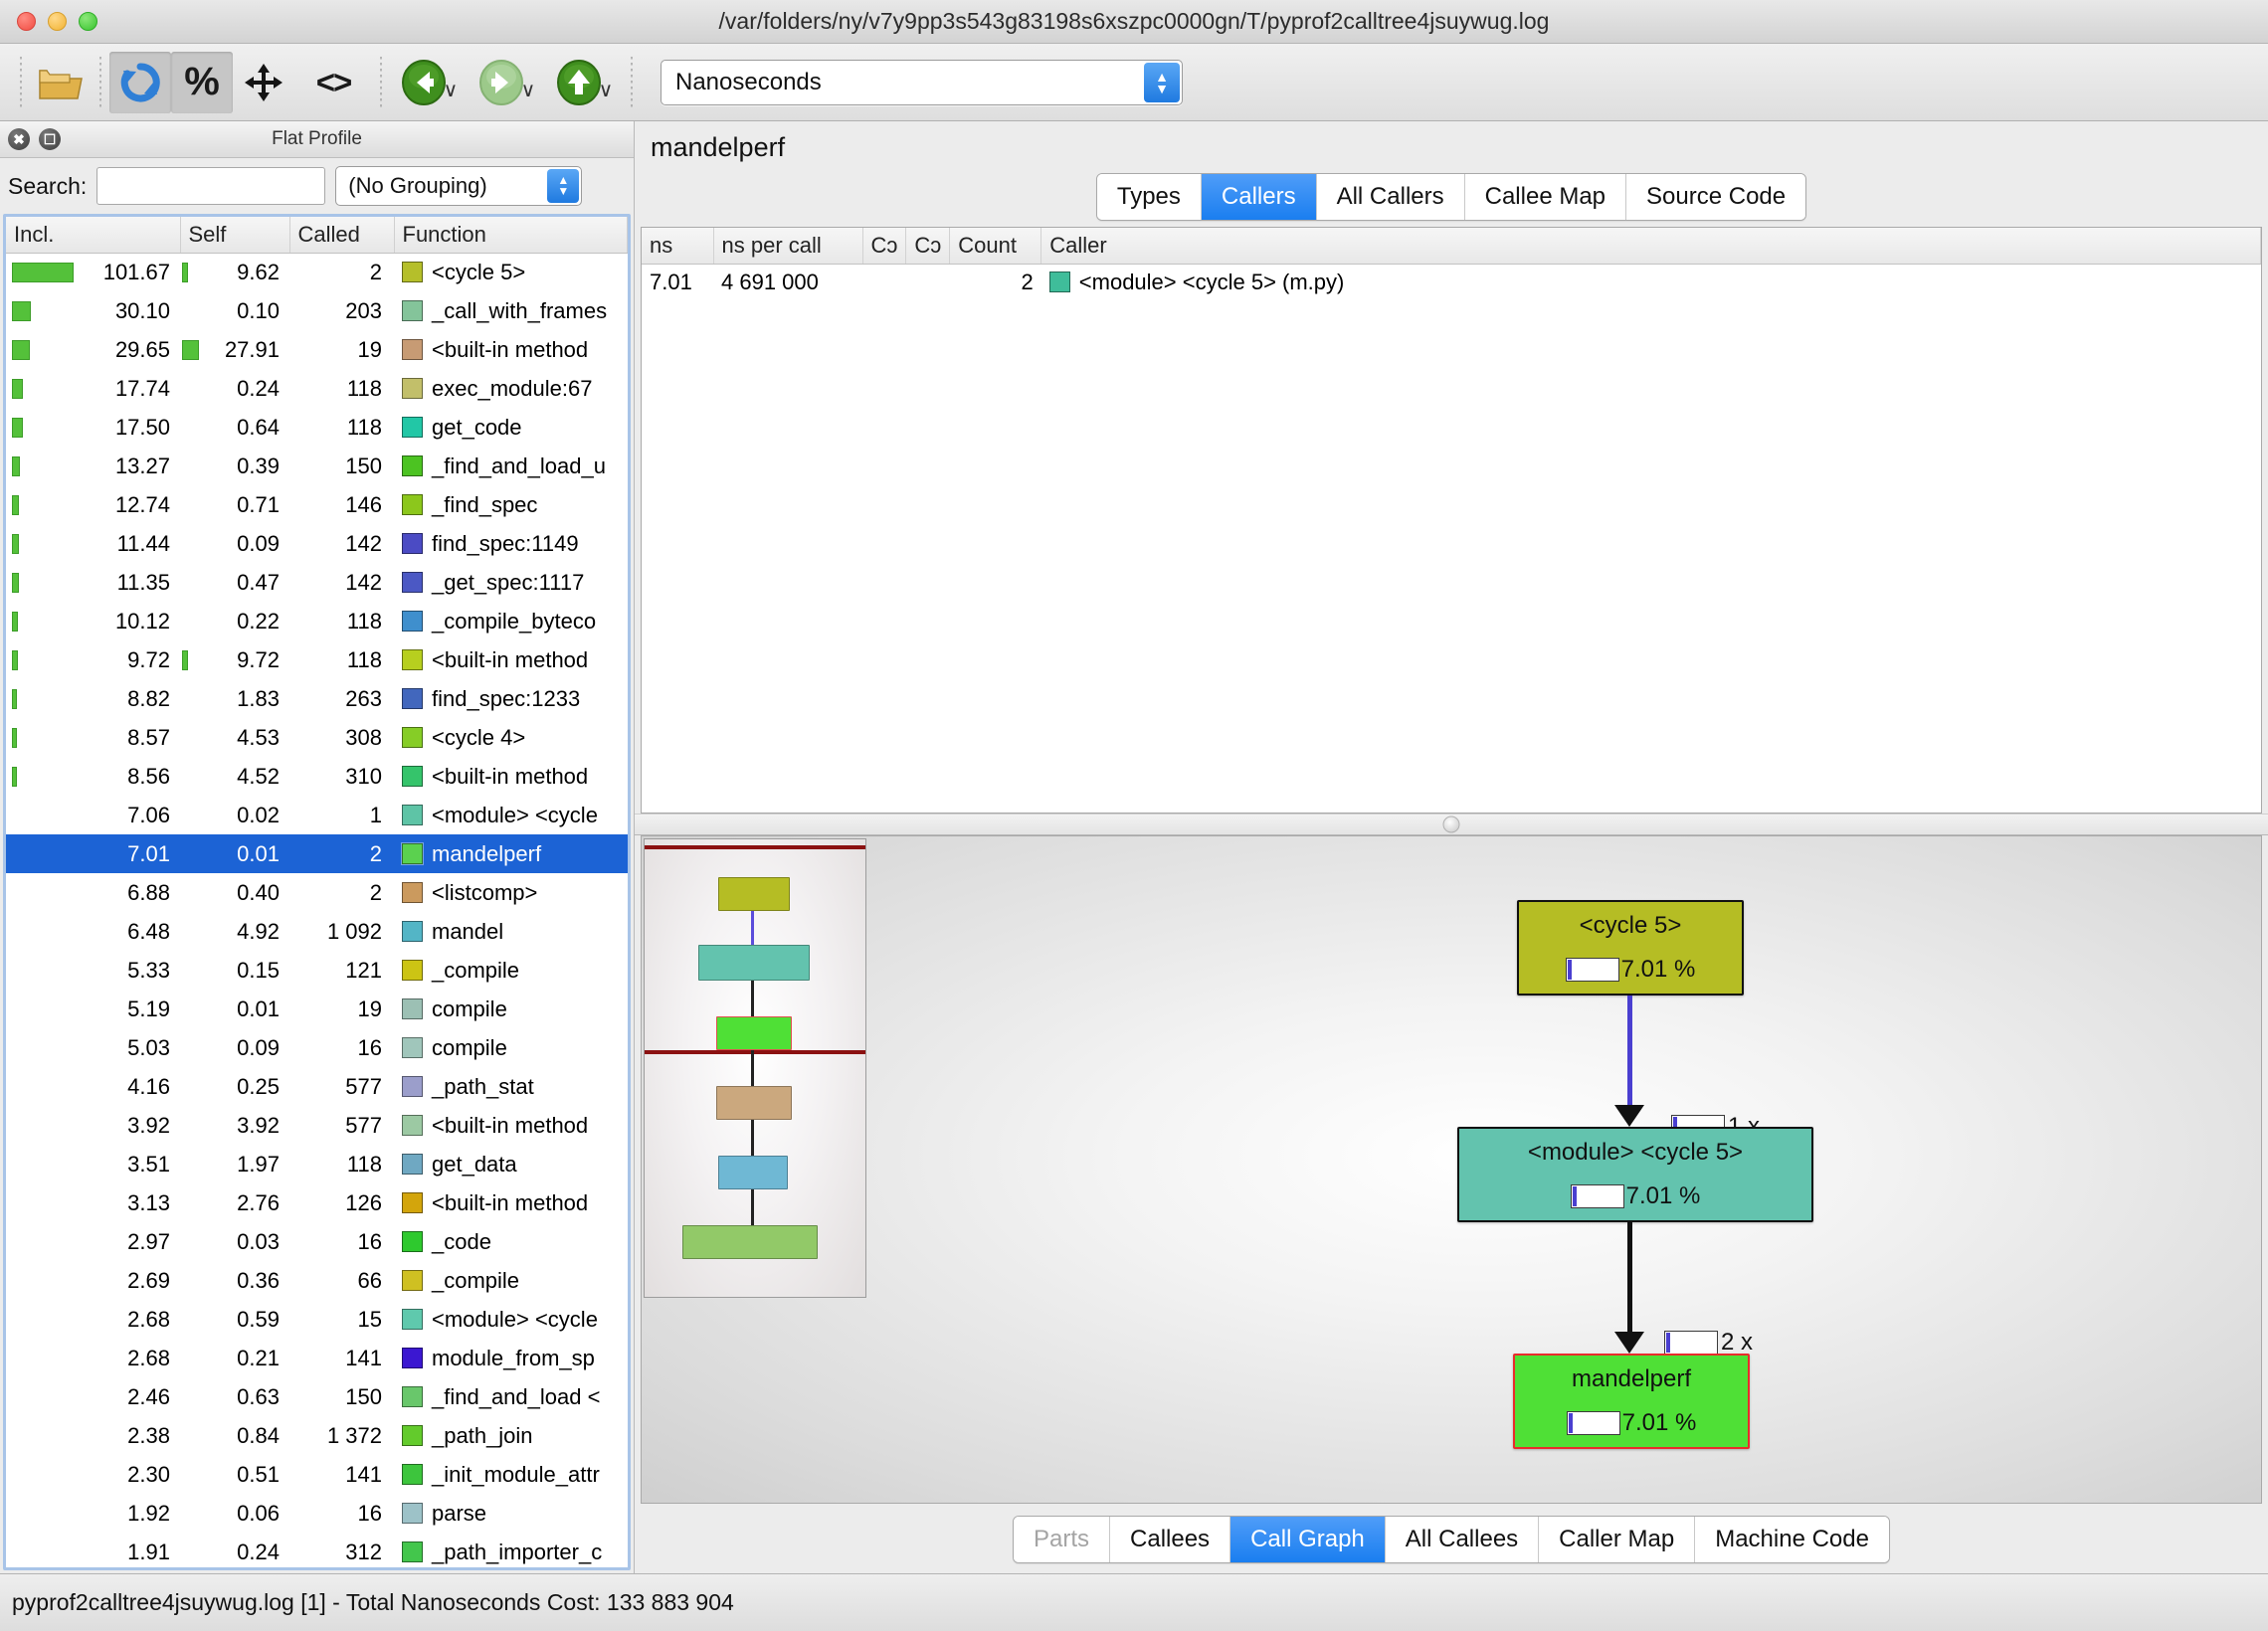 The height and width of the screenshot is (1631, 2268). Describe the element at coordinates (317, 932) in the screenshot. I see `table-row: 6.48 4.92 1 092 mandel` at that location.